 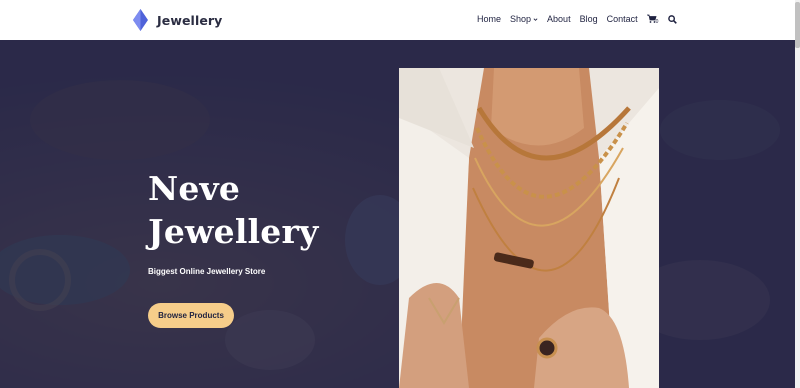 I want to click on nav-contact-label: Contact, so click(x=622, y=19).